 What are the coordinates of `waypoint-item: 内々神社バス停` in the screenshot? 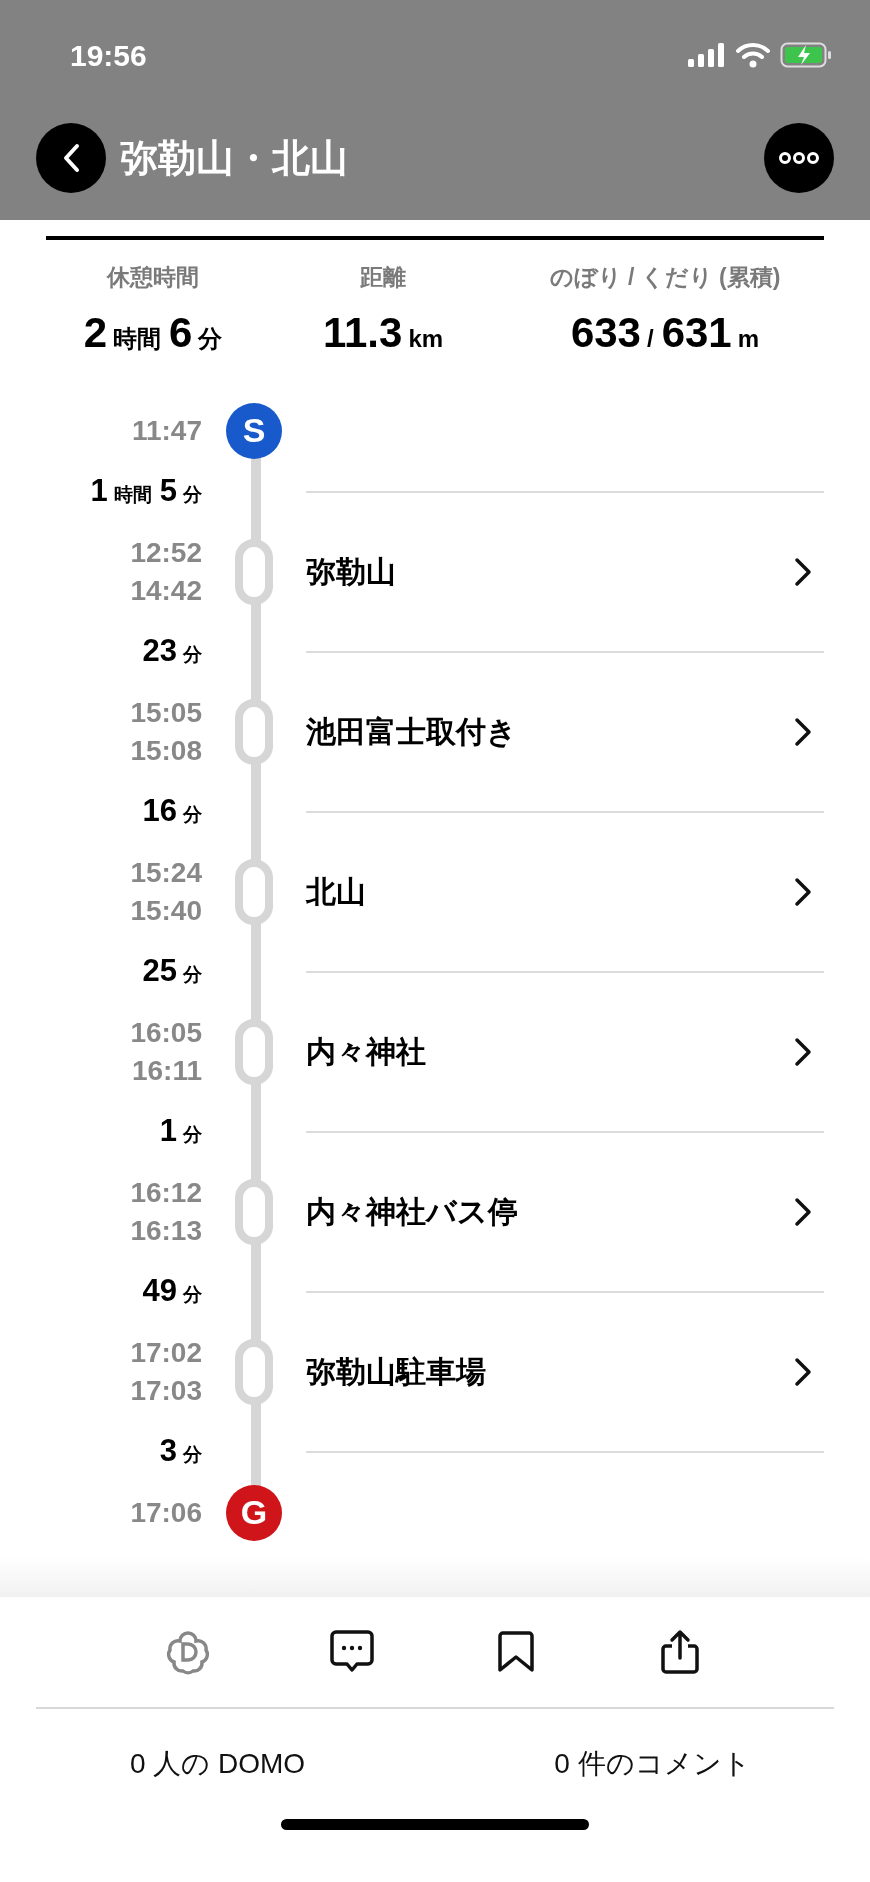 It's located at (565, 1211).